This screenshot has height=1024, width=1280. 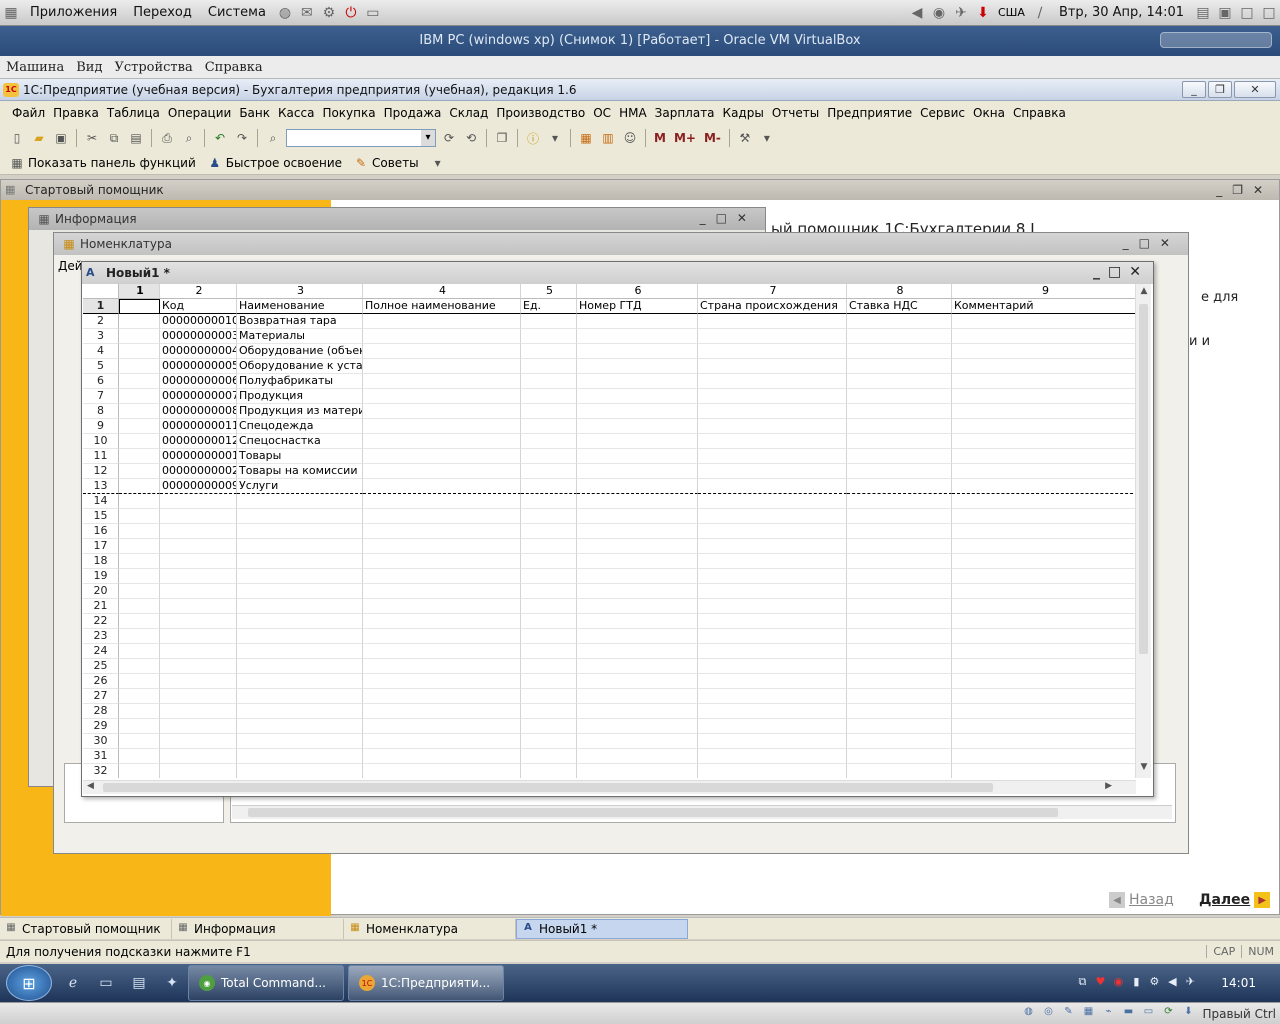 What do you see at coordinates (586, 138) in the screenshot?
I see `calculator-icon: ▦` at bounding box center [586, 138].